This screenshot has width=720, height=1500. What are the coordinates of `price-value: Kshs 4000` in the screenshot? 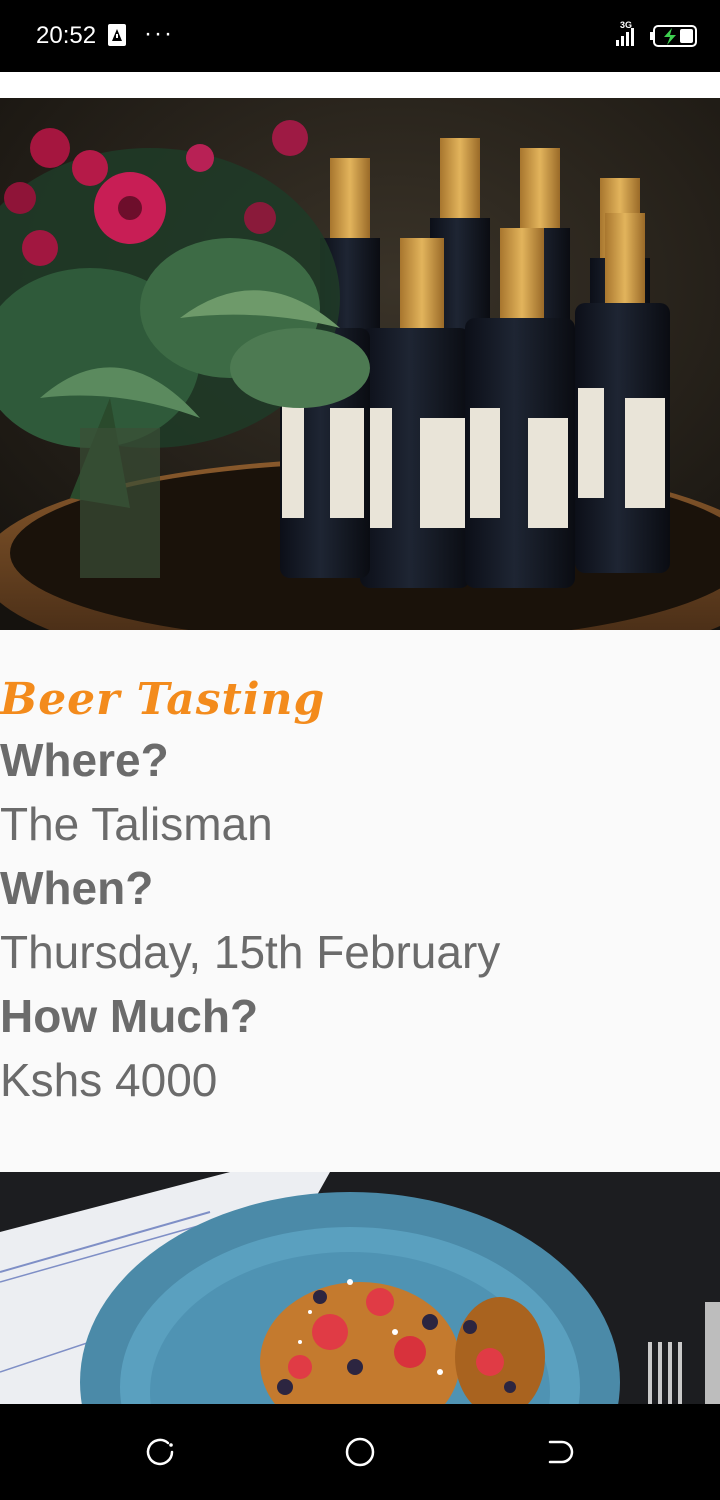 It's located at (109, 1080).